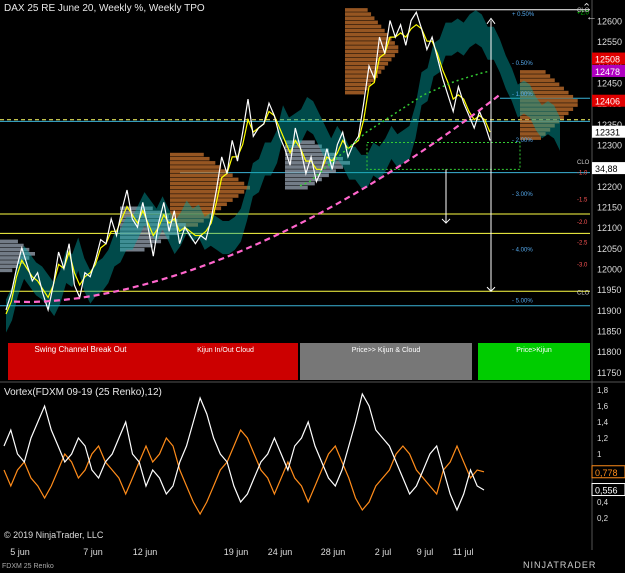 The height and width of the screenshot is (573, 625). Describe the element at coordinates (609, 352) in the screenshot. I see `price-tick-label: 11800` at that location.